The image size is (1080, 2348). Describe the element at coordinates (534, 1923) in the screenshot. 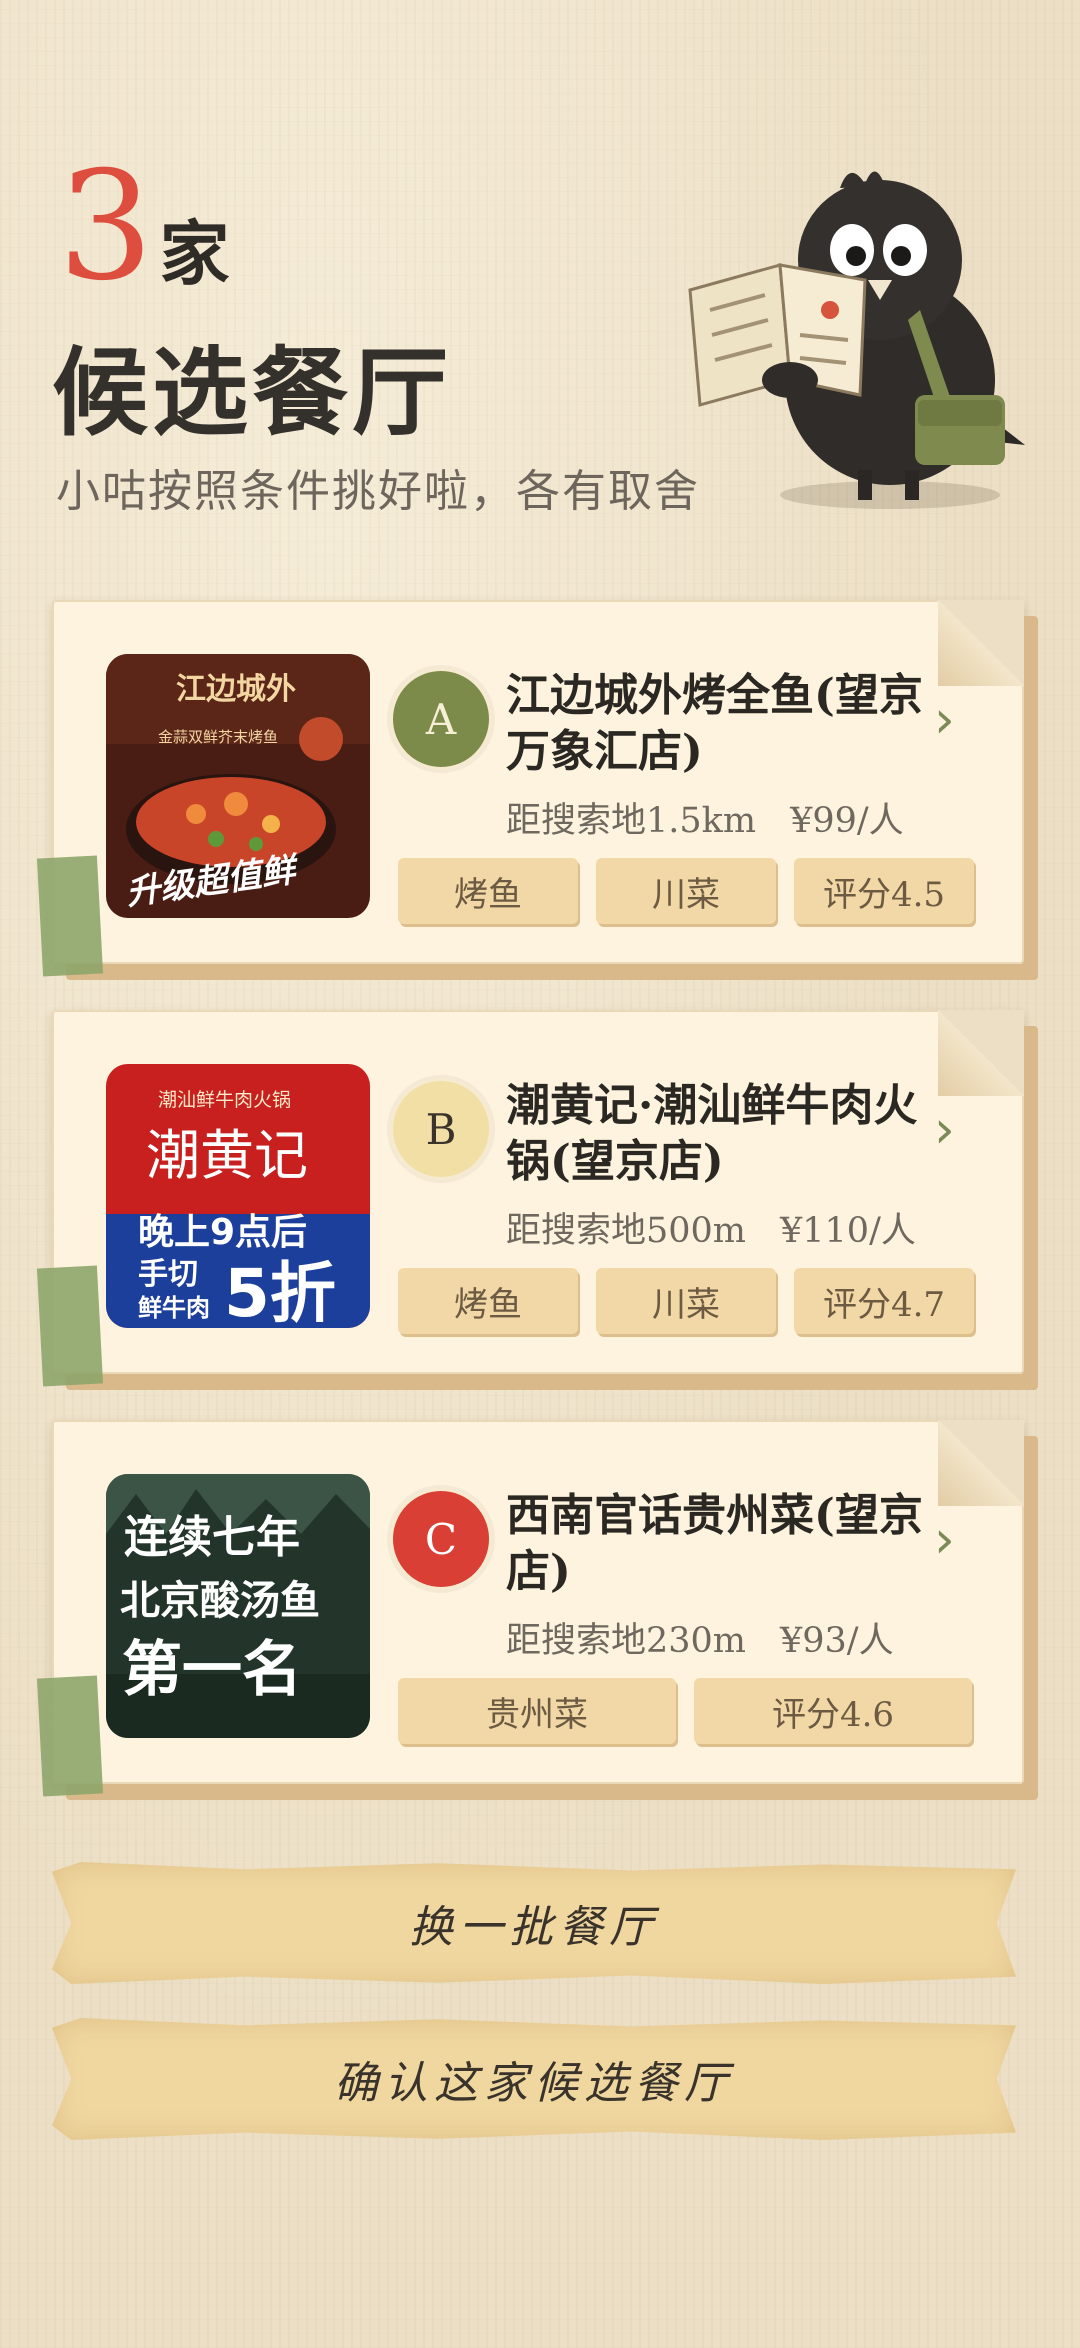

I see `refresh-restaurants-button: 换一批餐厅` at that location.